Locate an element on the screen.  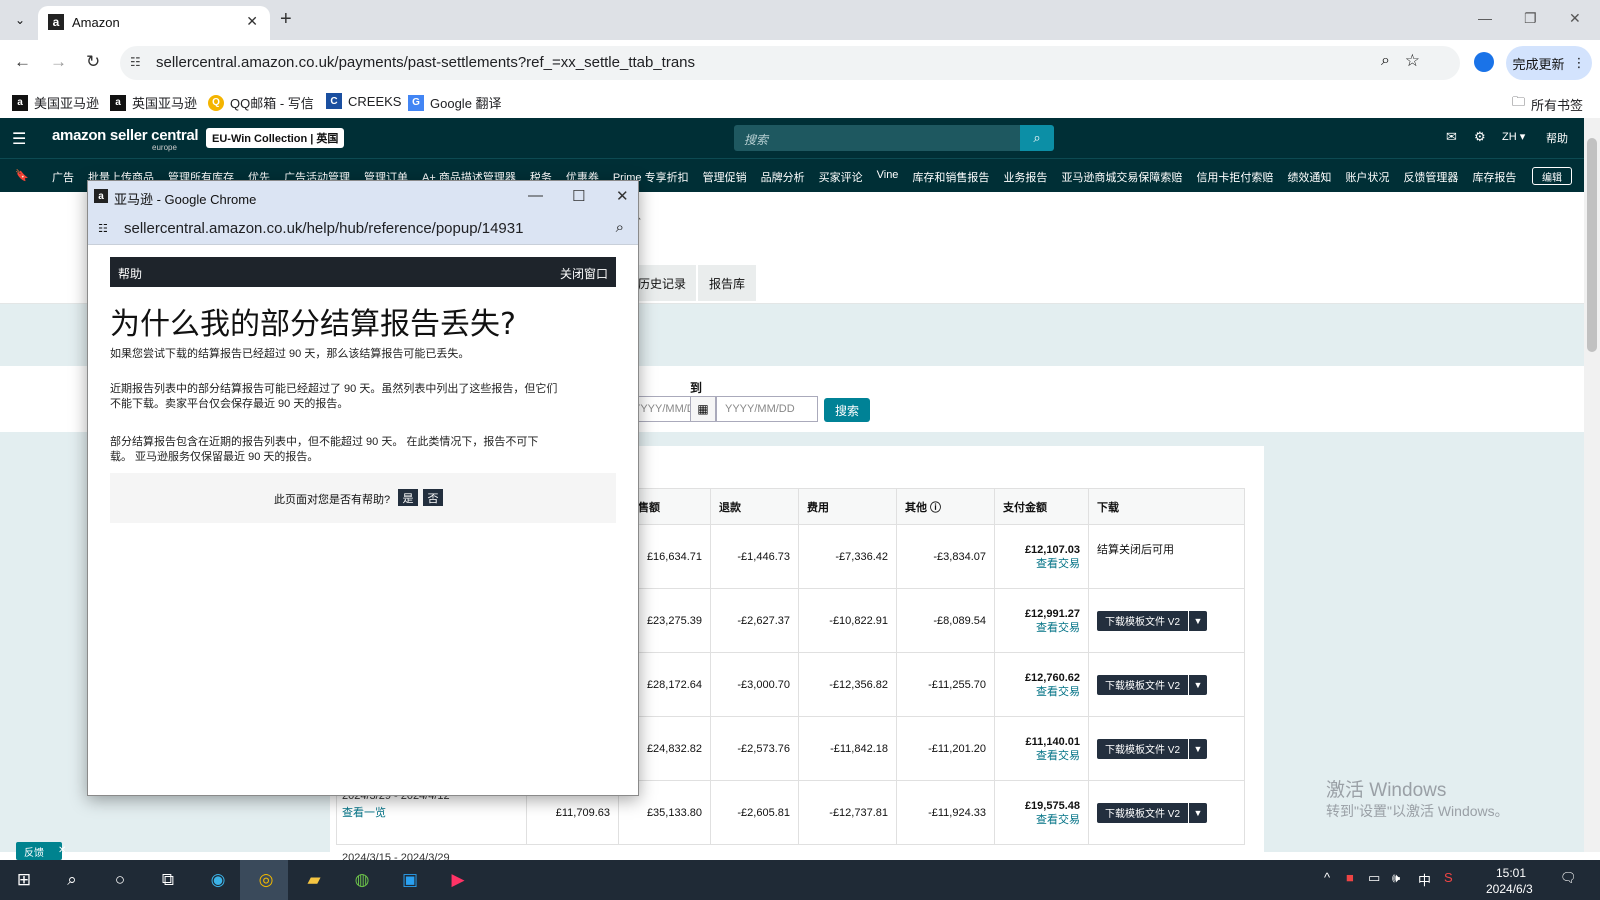
mail-icon: ✉ is located at coordinates (1451, 137).